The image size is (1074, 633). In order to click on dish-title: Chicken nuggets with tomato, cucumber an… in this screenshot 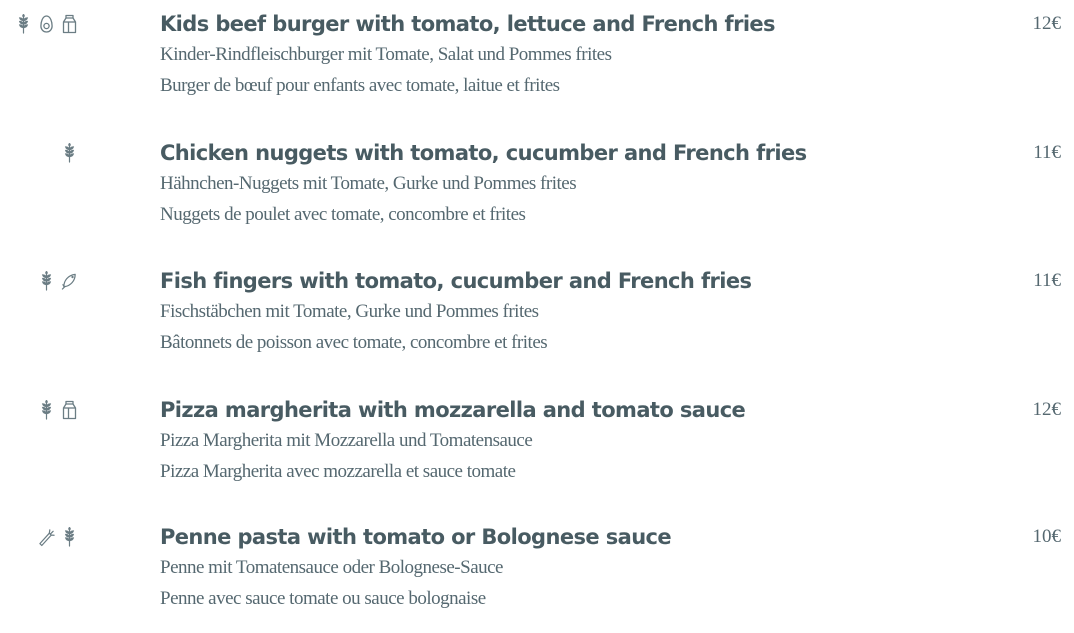, I will do `click(483, 153)`.